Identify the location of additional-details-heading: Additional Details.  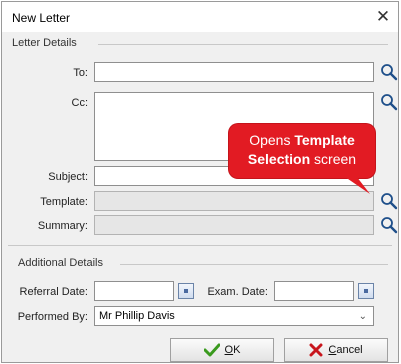
(60, 263).